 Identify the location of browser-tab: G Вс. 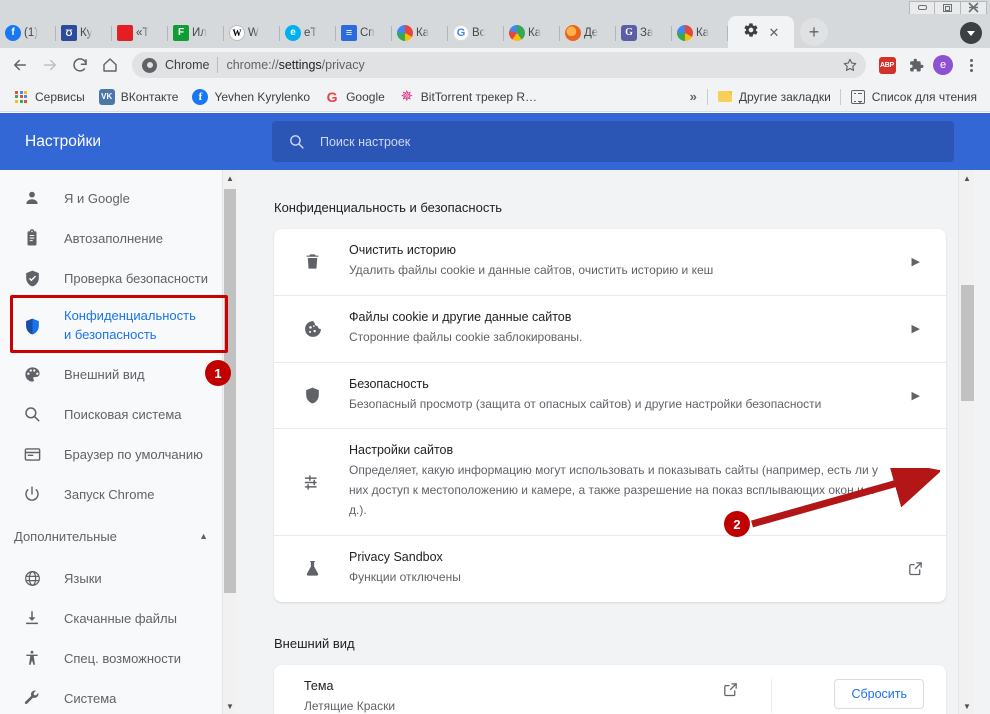
(476, 33).